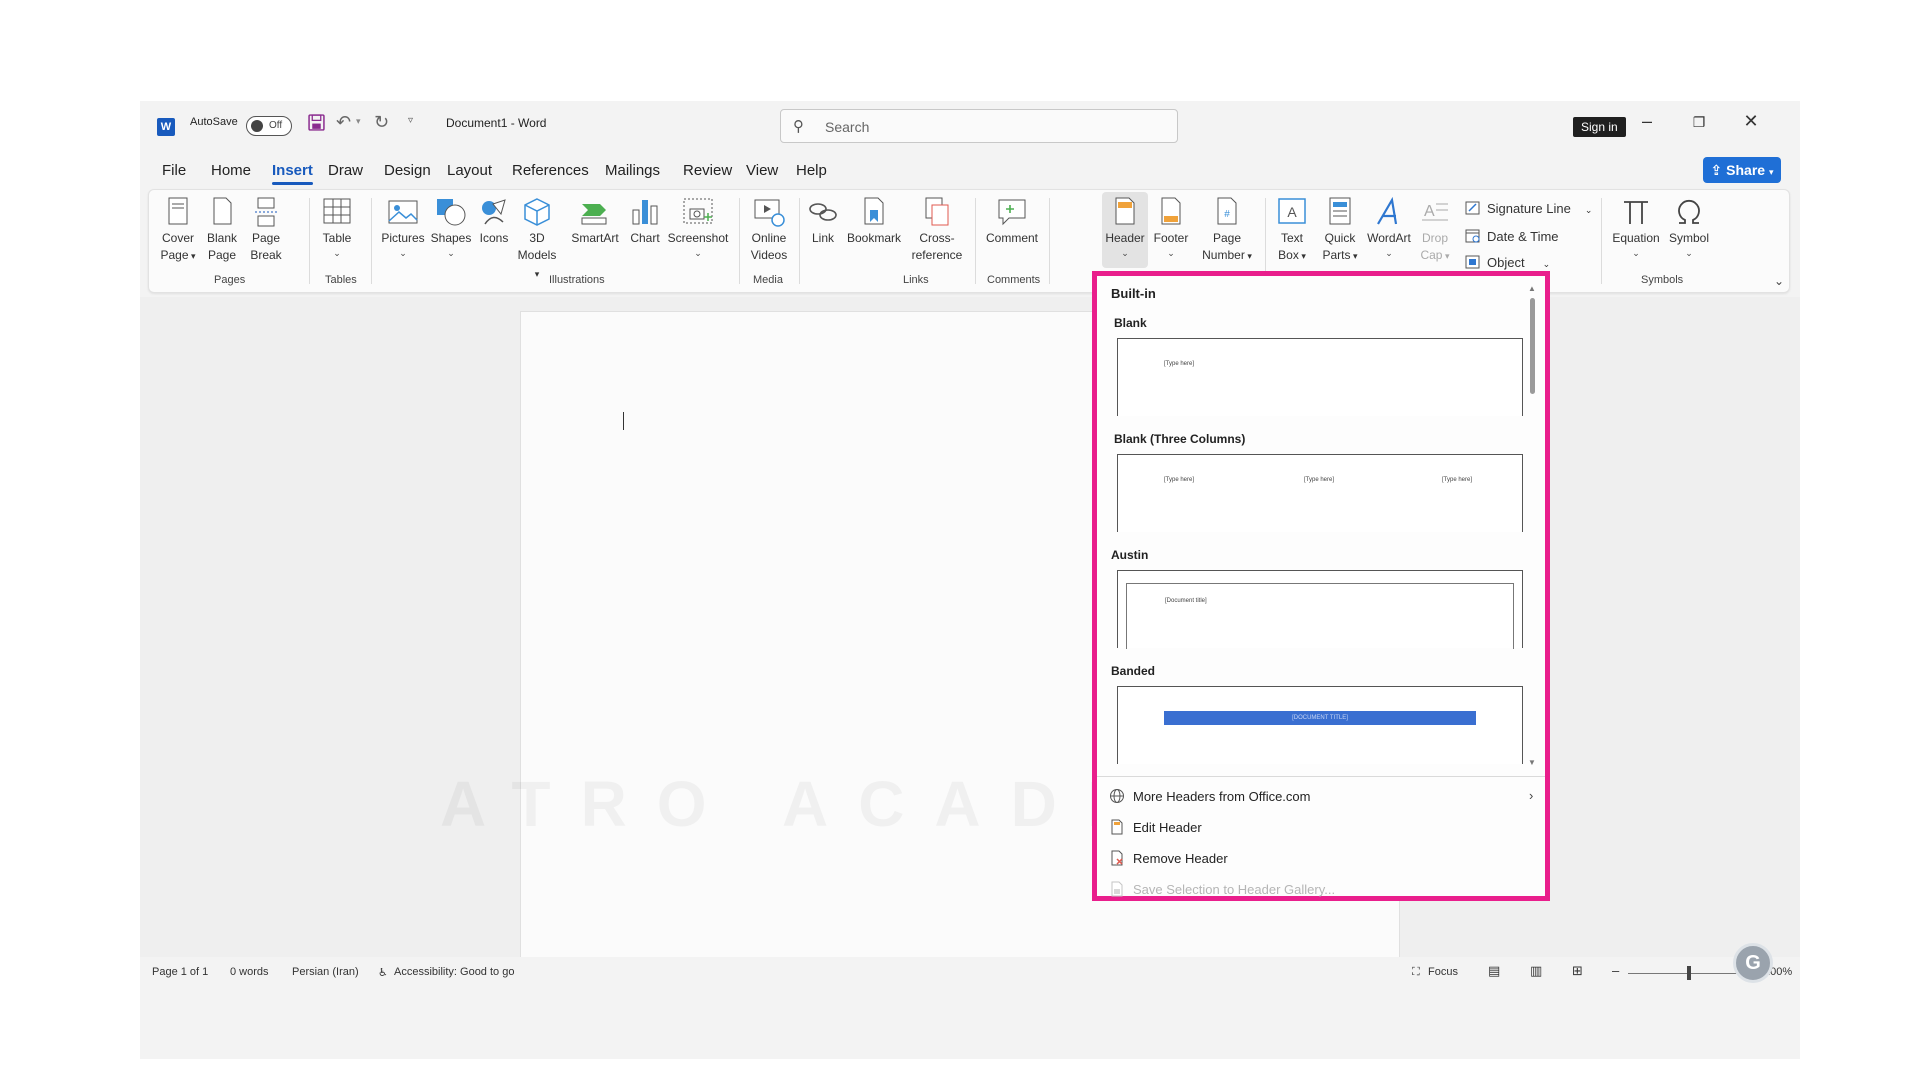 The width and height of the screenshot is (1920, 1080). What do you see at coordinates (1599, 127) in the screenshot?
I see `sign-in-button: Sign in` at bounding box center [1599, 127].